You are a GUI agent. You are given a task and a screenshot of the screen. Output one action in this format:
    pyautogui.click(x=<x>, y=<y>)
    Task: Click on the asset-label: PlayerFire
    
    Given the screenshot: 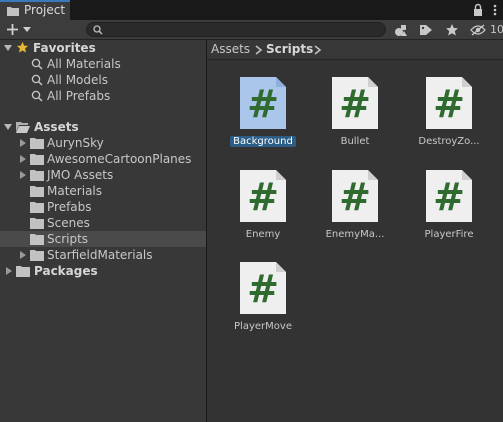 What is the action you would take?
    pyautogui.click(x=449, y=234)
    